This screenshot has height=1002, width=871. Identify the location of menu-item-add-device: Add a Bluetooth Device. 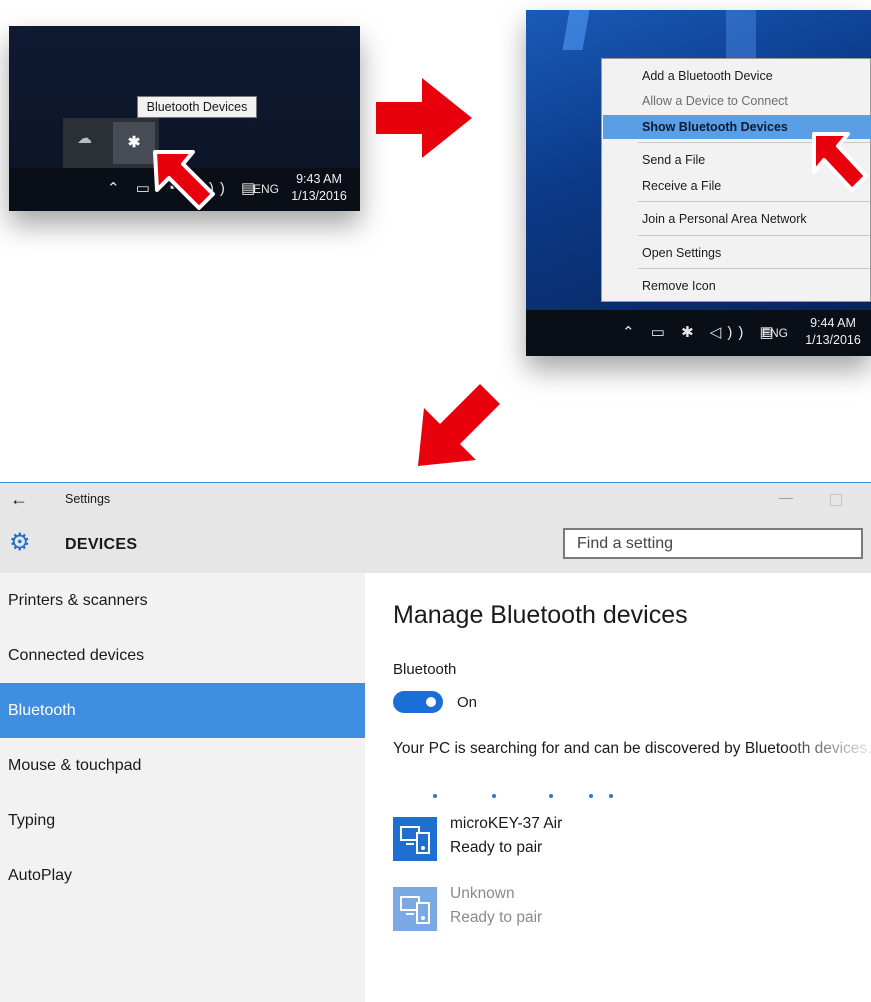
(737, 76).